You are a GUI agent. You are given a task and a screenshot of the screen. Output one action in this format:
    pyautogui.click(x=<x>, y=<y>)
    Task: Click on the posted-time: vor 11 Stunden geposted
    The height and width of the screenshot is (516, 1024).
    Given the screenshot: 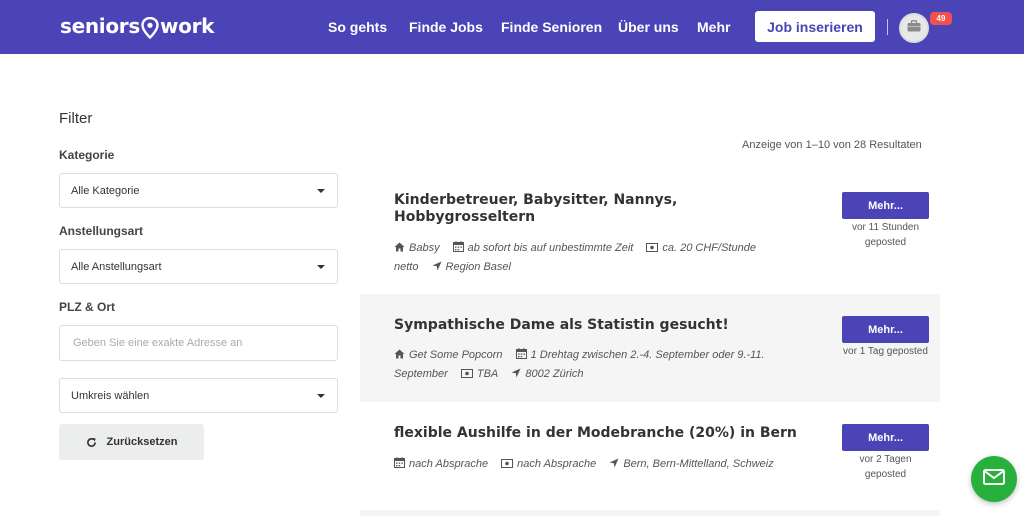 What is the action you would take?
    pyautogui.click(x=885, y=235)
    